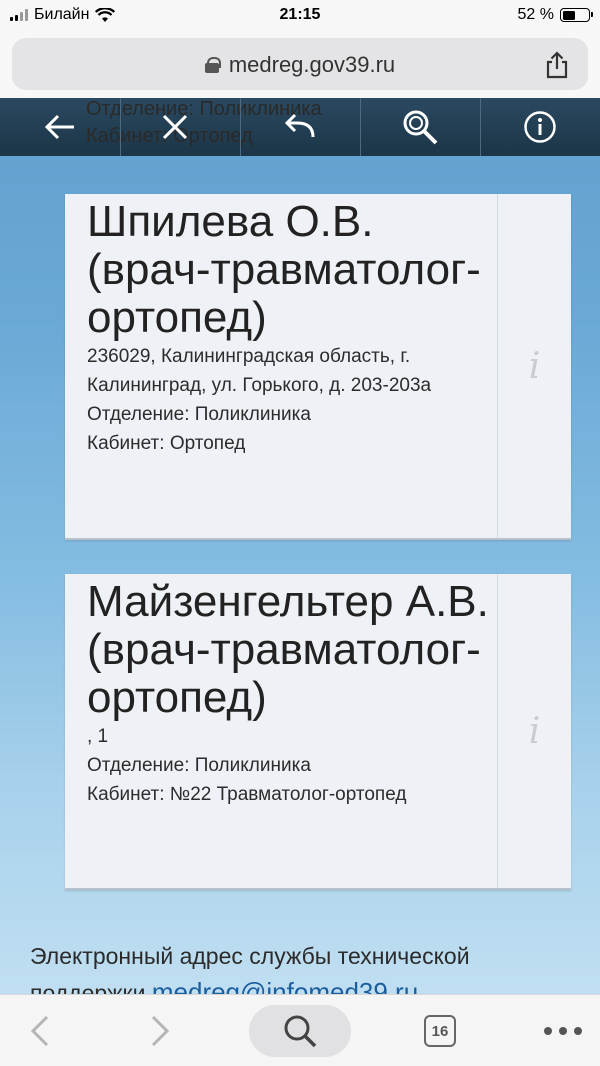  I want to click on browser-forward-button, so click(160, 1030).